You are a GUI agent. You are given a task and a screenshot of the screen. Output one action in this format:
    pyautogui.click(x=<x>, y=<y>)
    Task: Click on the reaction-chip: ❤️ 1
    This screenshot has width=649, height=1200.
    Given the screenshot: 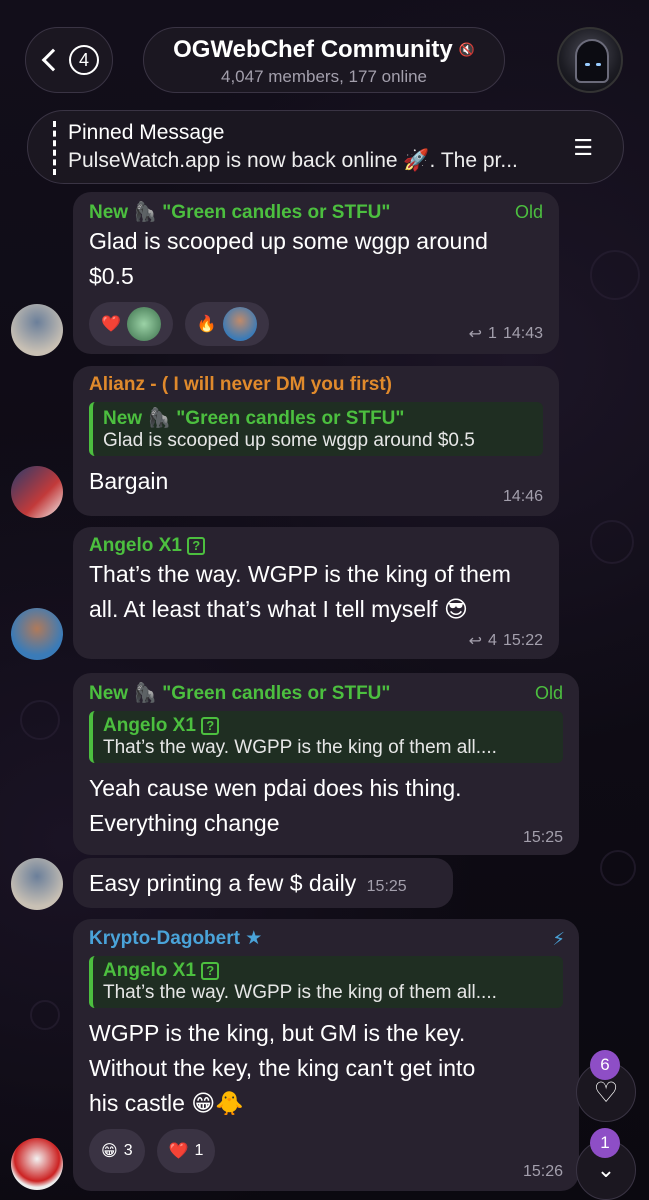 What is the action you would take?
    pyautogui.click(x=186, y=1151)
    